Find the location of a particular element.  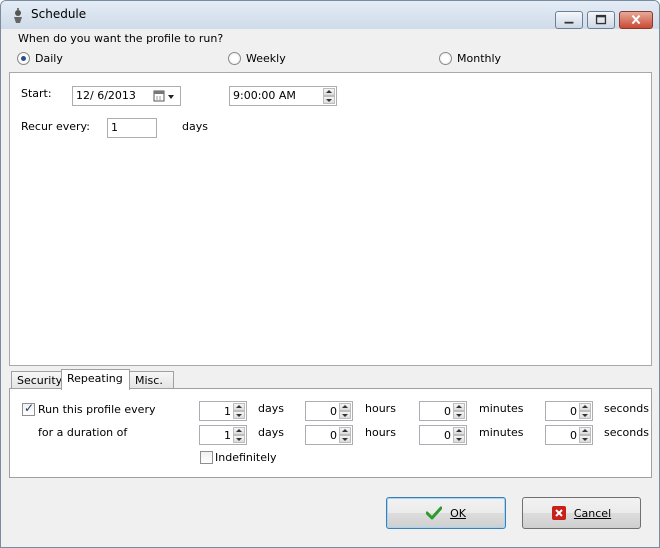

radio-monthly: Monthly is located at coordinates (470, 58).